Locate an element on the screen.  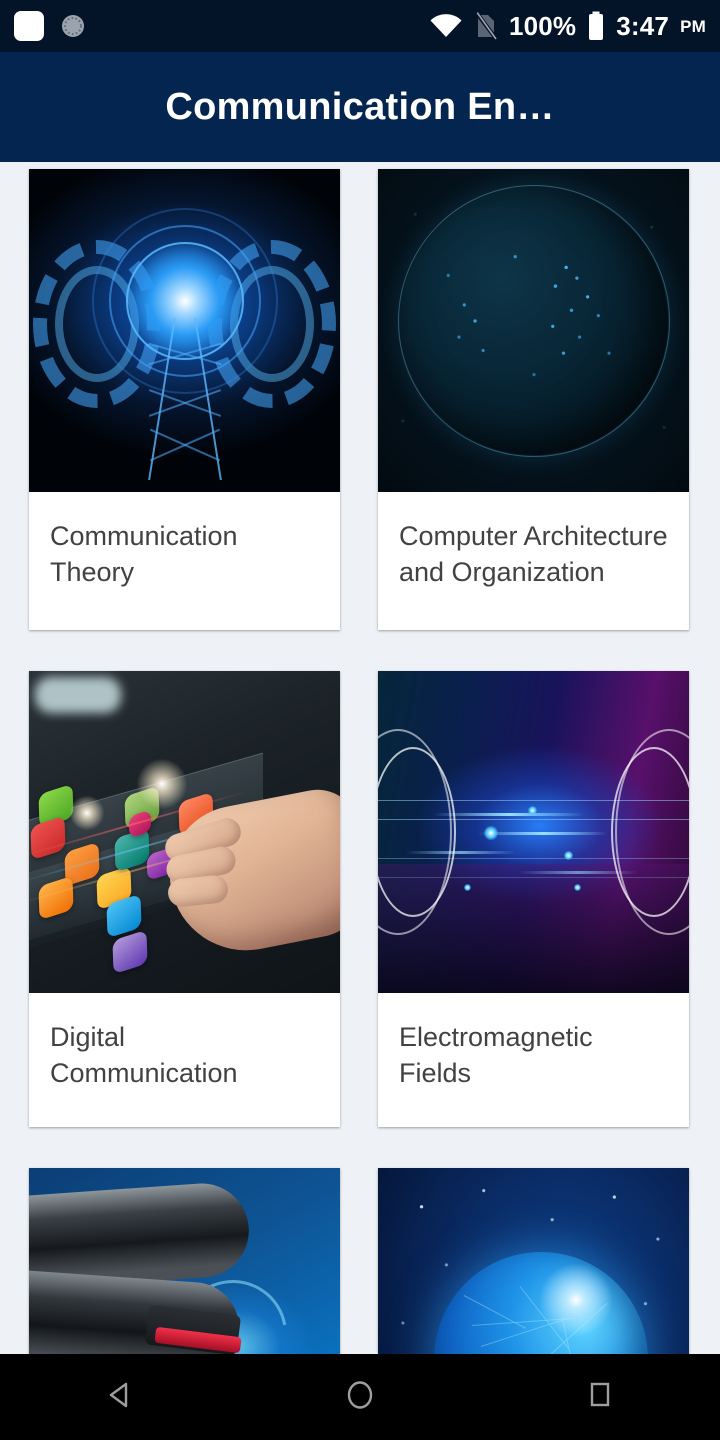
recents-button is located at coordinates (600, 1397).